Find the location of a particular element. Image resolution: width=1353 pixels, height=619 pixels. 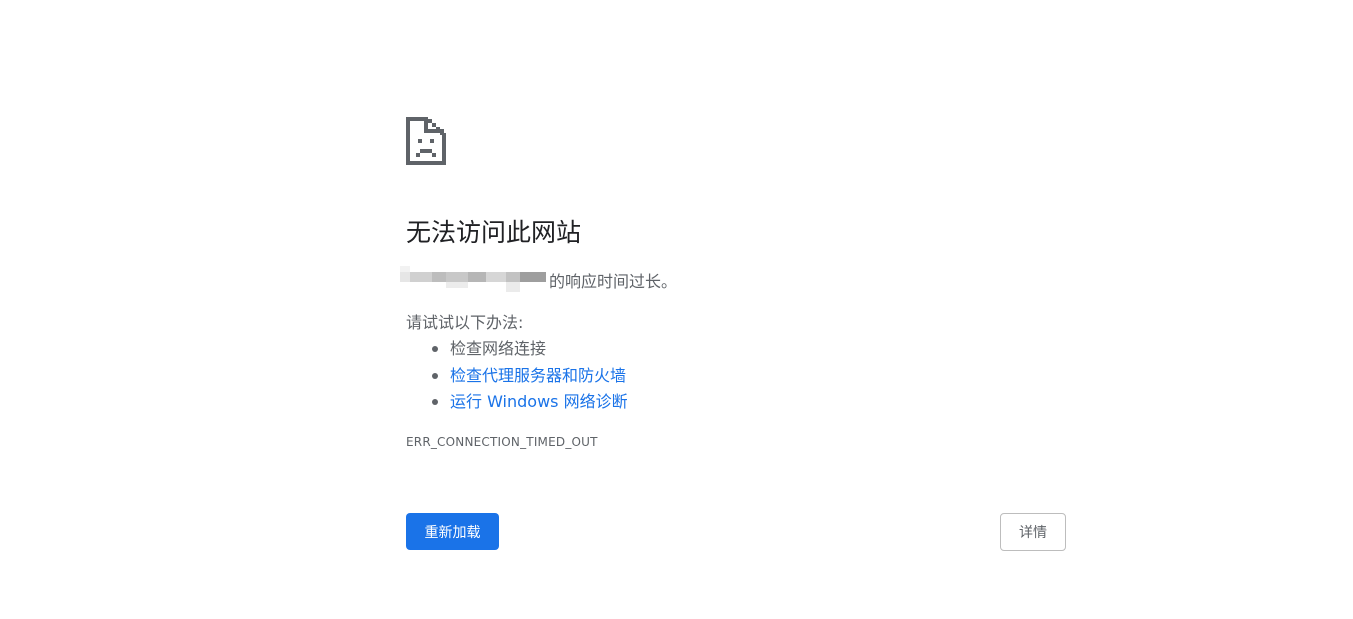

suggestions-list: 检查网络连接 检查代理服务器和防火墙 运行 Windows 网络诊断 is located at coordinates (517, 376).